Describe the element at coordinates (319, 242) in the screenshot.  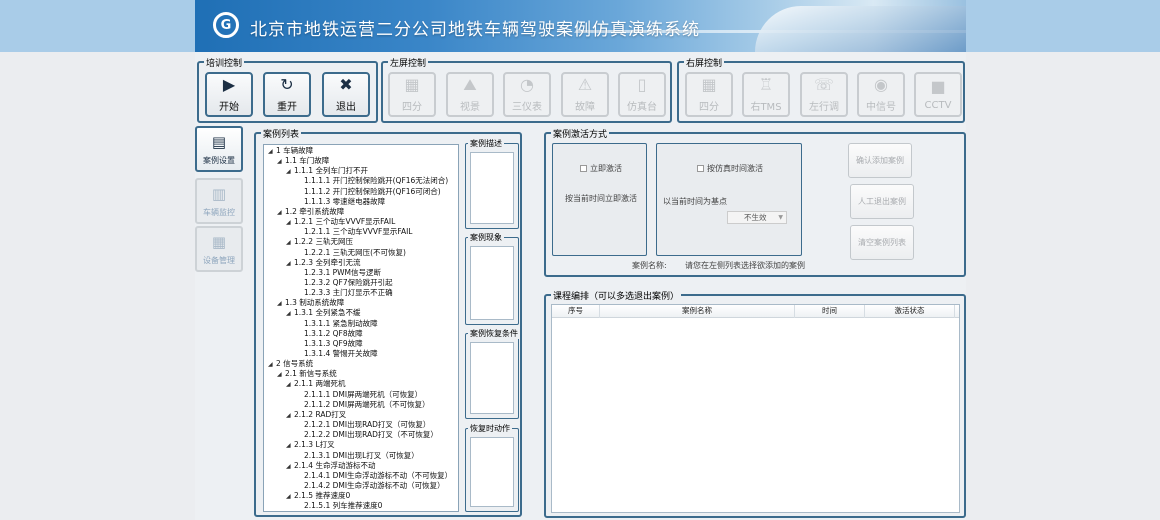
I see `tree-item: ◢ 1.2.2 三轨无网压` at that location.